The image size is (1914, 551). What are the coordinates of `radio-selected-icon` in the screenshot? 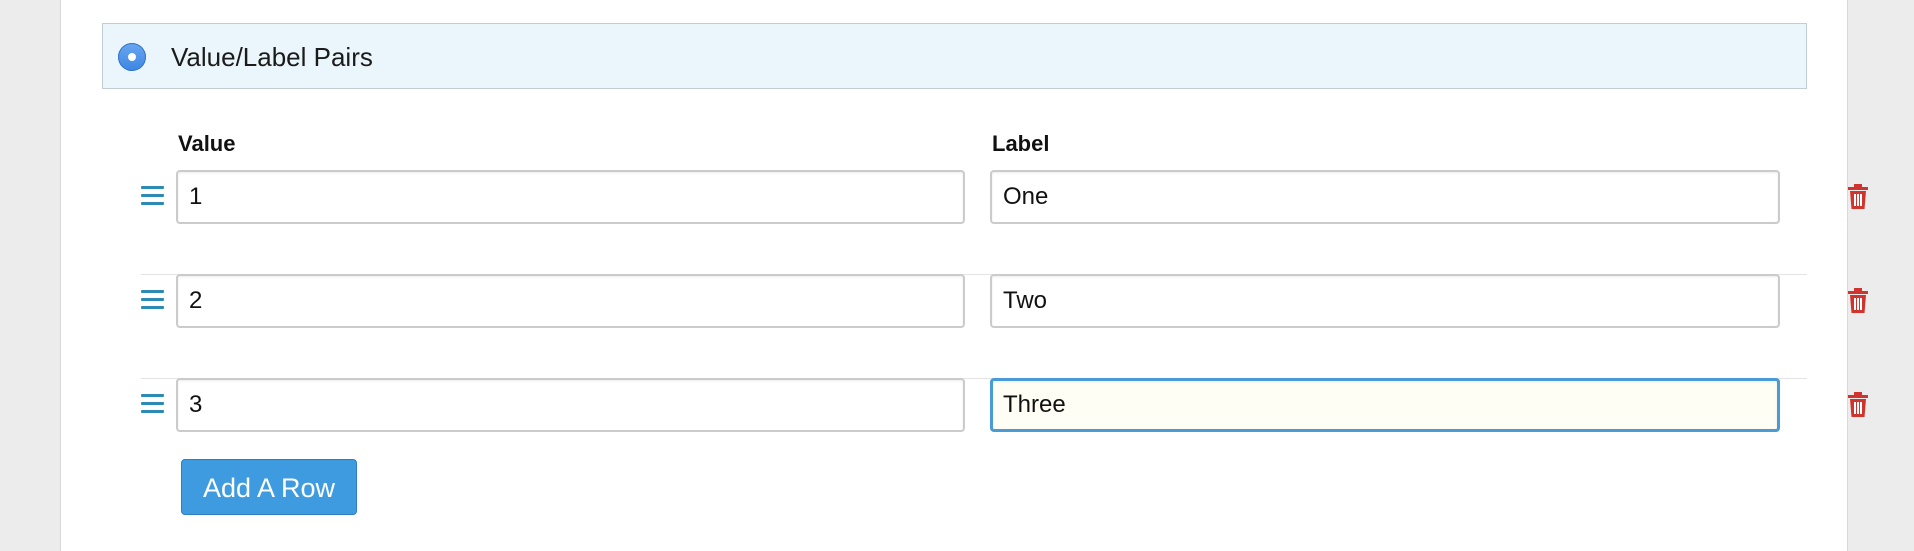 It's located at (132, 57).